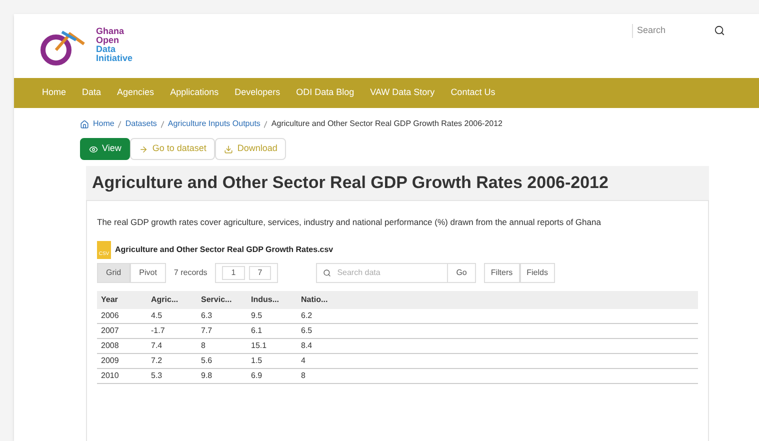 This screenshot has width=759, height=441. What do you see at coordinates (222, 316) in the screenshot?
I see `table-cell: 6.3` at bounding box center [222, 316].